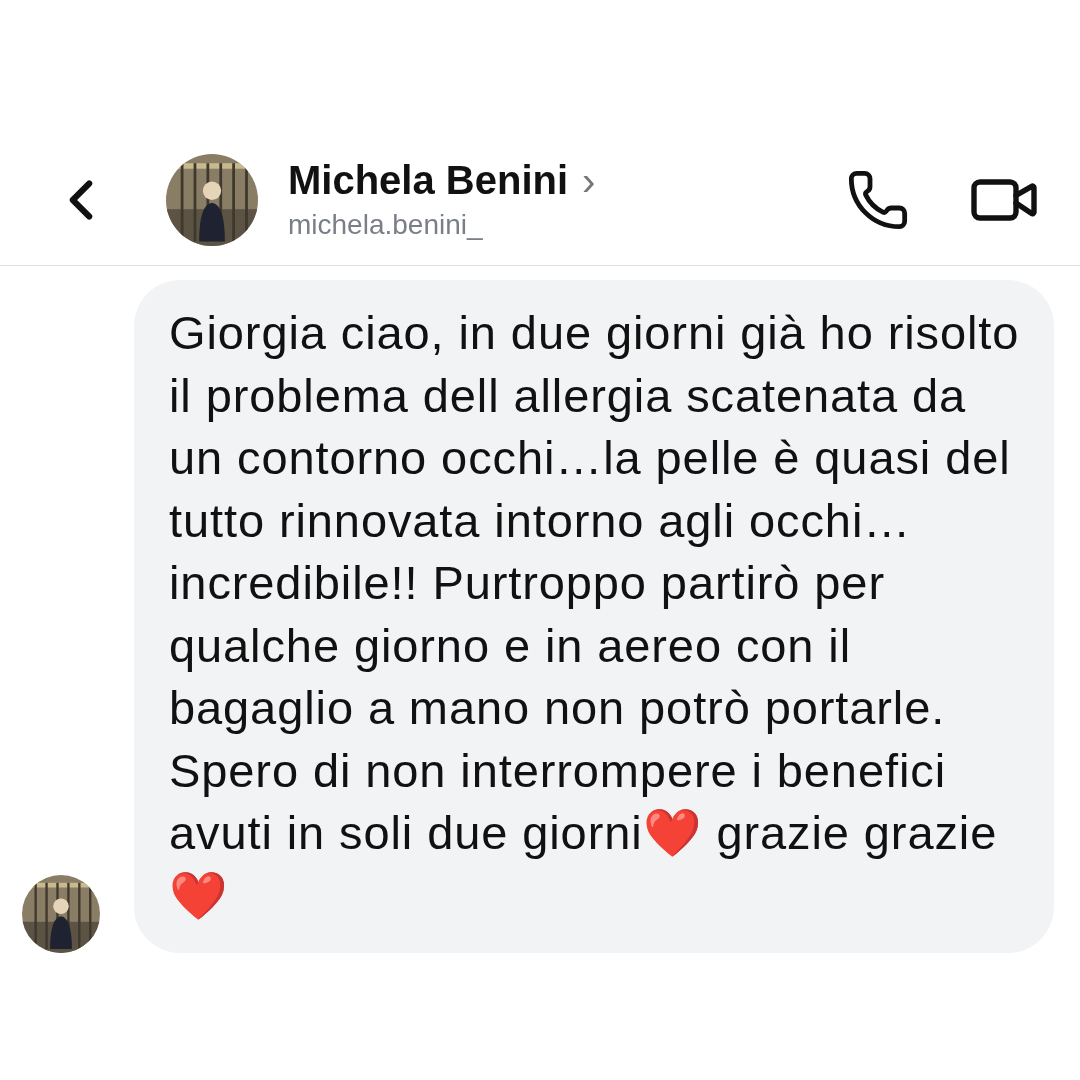 The image size is (1080, 1080). I want to click on contact-name: Michela Benini, so click(428, 180).